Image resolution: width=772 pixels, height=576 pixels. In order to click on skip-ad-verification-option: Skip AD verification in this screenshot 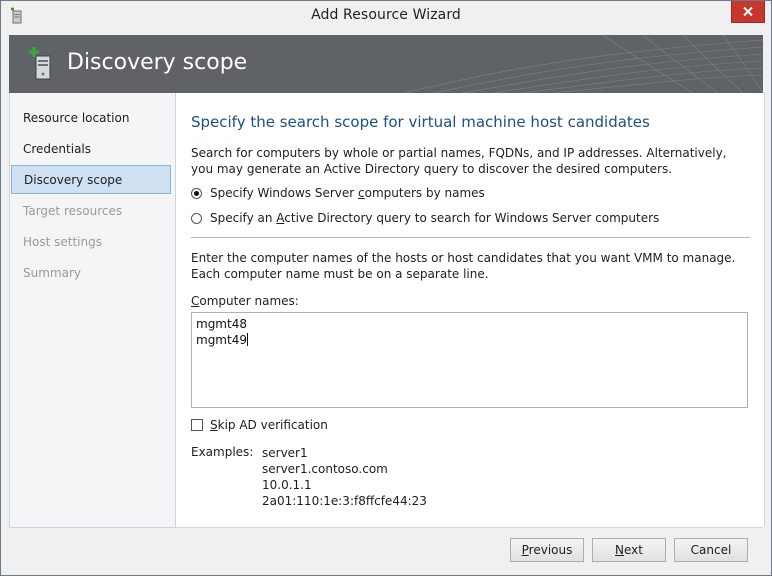, I will do `click(259, 425)`.